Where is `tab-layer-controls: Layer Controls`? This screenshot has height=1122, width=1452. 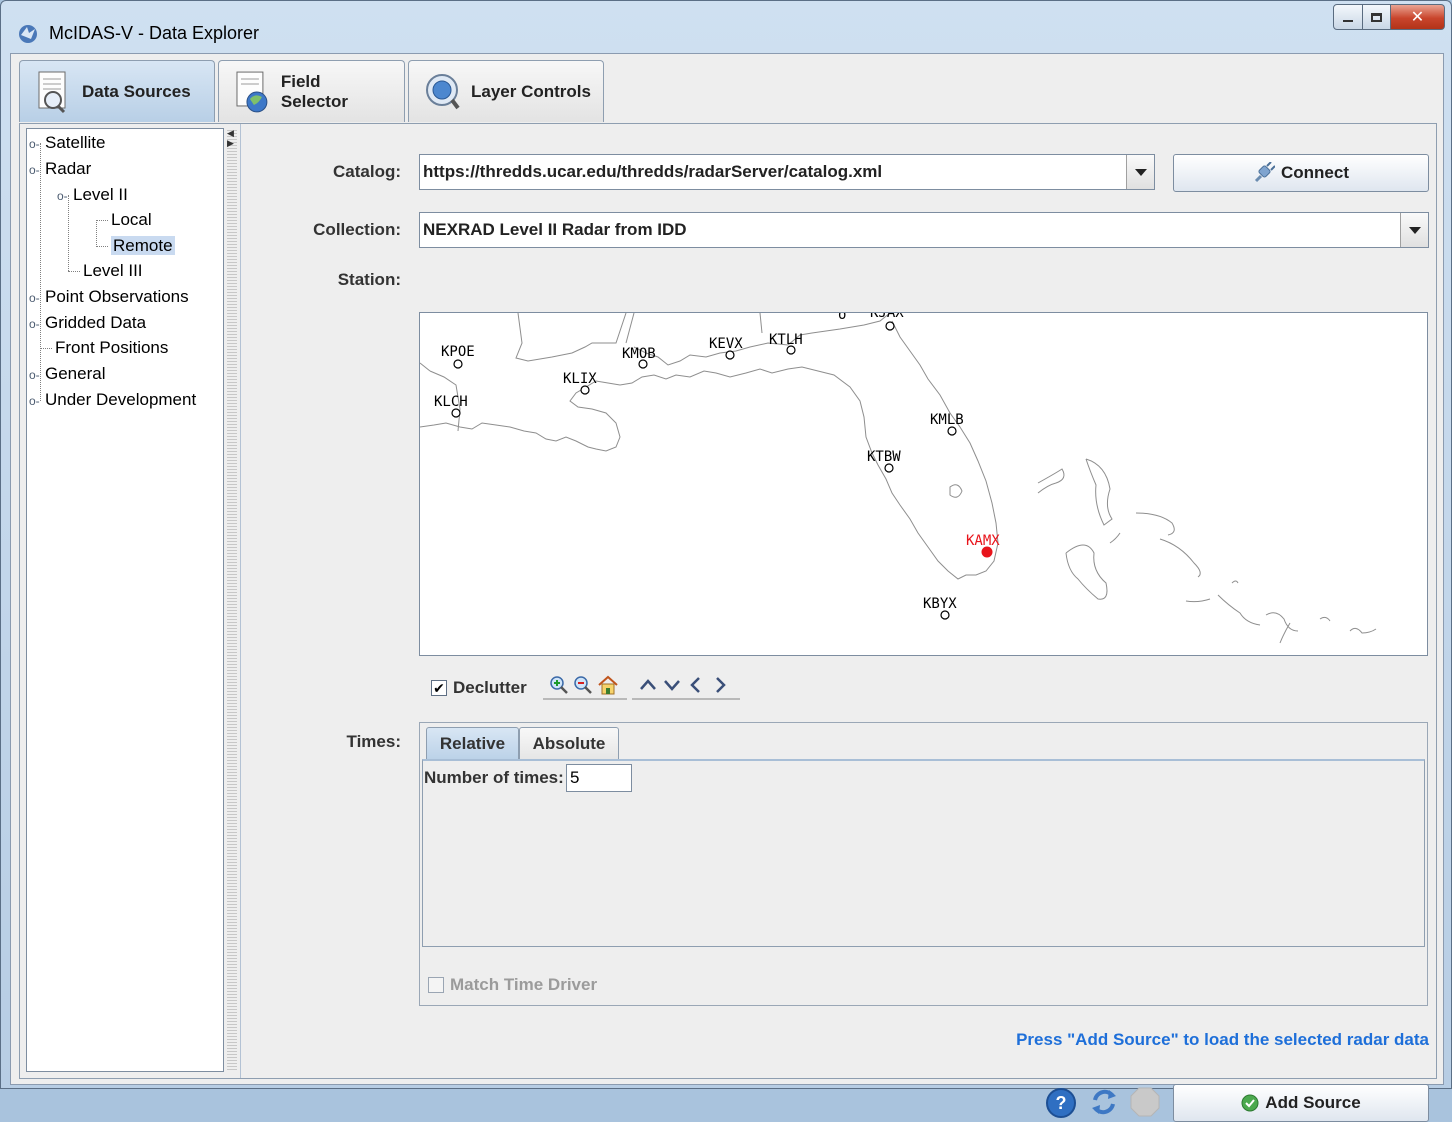 tab-layer-controls: Layer Controls is located at coordinates (506, 91).